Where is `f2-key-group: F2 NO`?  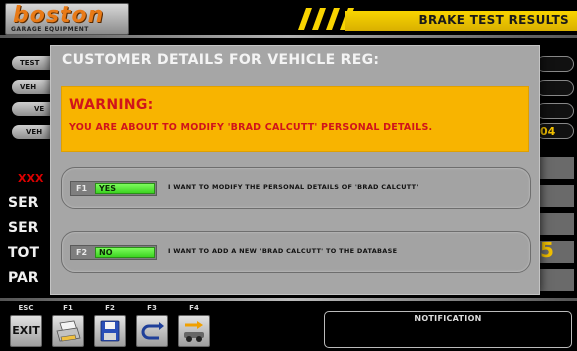
f2-key-group: F2 NO is located at coordinates (113, 252).